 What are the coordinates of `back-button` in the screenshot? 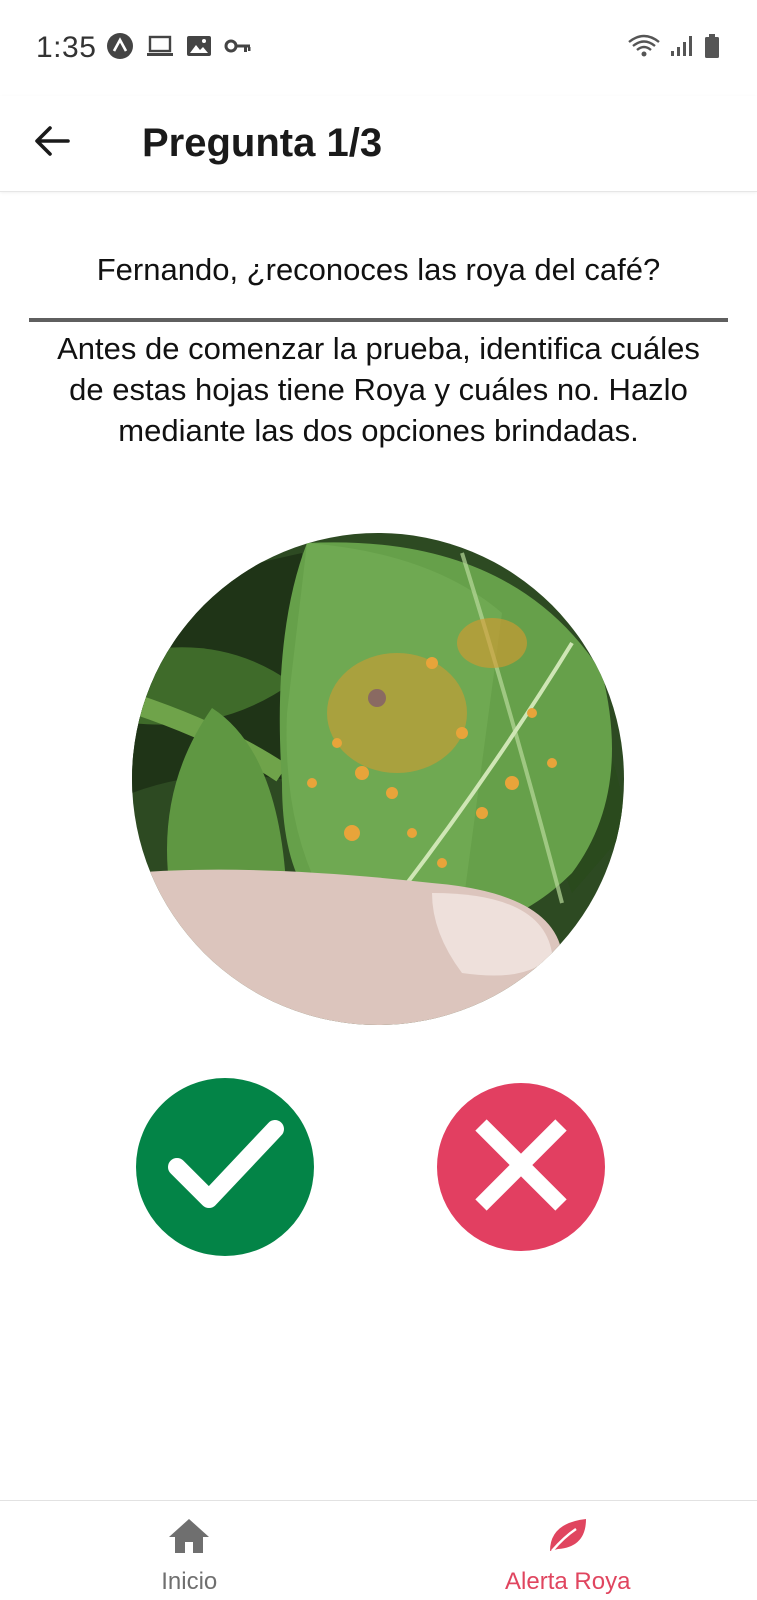 It's located at (52, 144).